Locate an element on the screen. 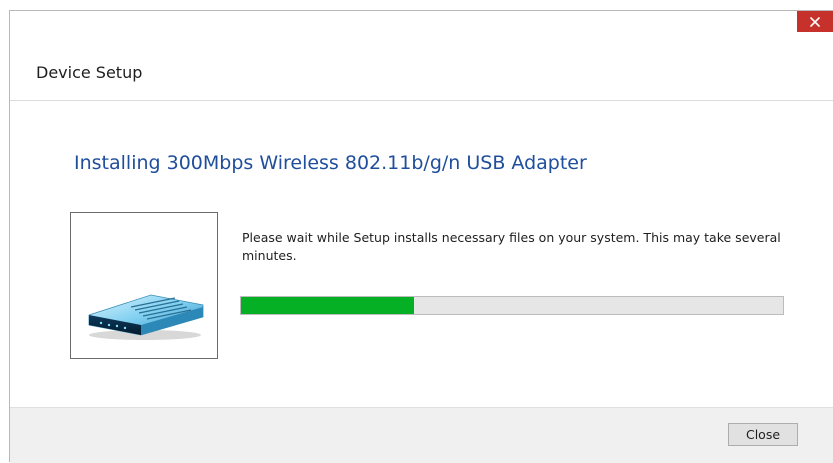 This screenshot has height=463, width=833. close-icon is located at coordinates (815, 21).